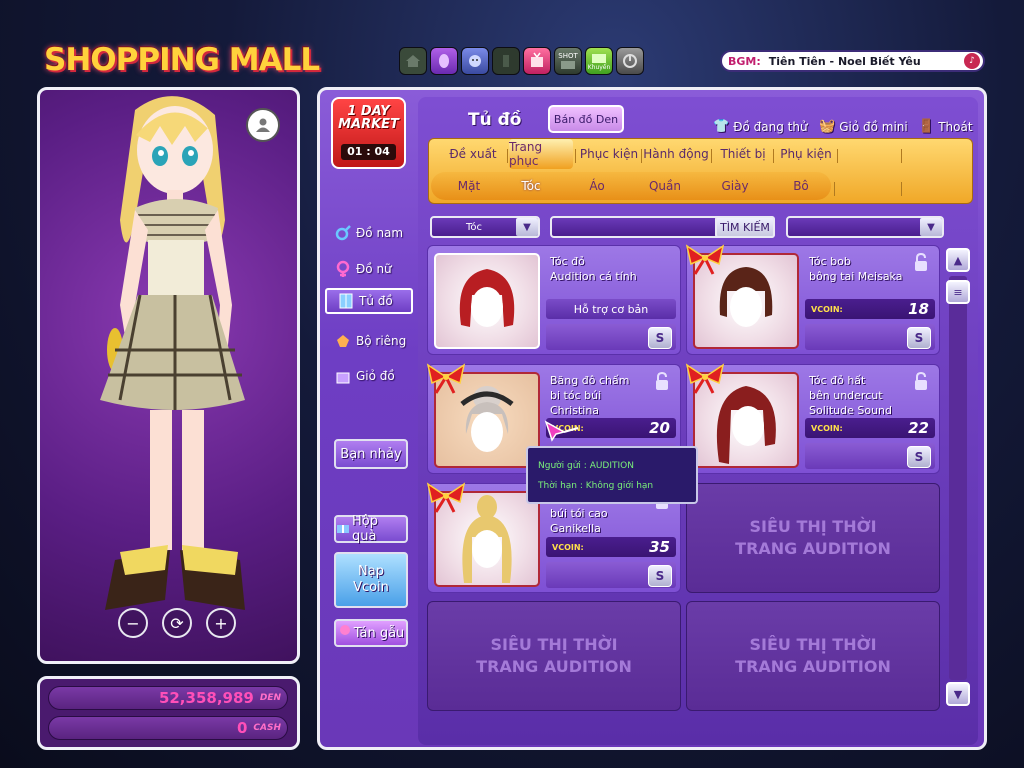 This screenshot has height=768, width=1024. I want to click on side-menu-female: Đồ nữ, so click(363, 269).